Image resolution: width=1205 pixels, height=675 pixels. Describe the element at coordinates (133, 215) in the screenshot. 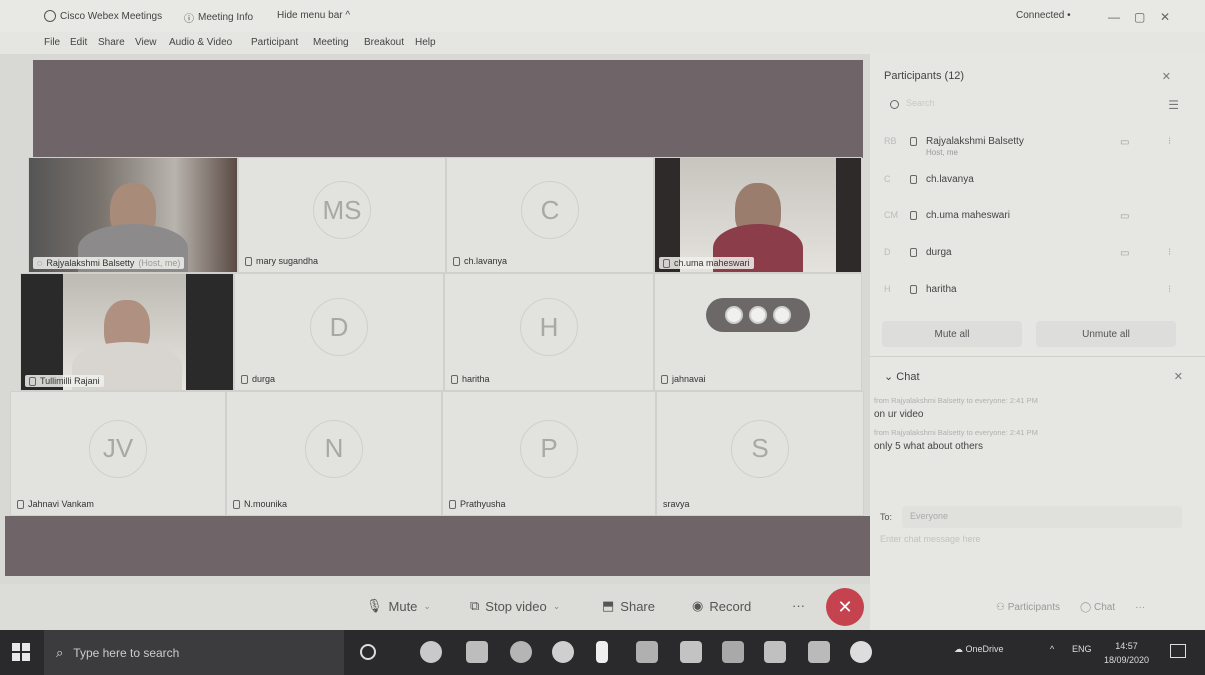

I see `video-tile-host: ◌ Rajyalakshmi Balsetty (Host, me)` at that location.